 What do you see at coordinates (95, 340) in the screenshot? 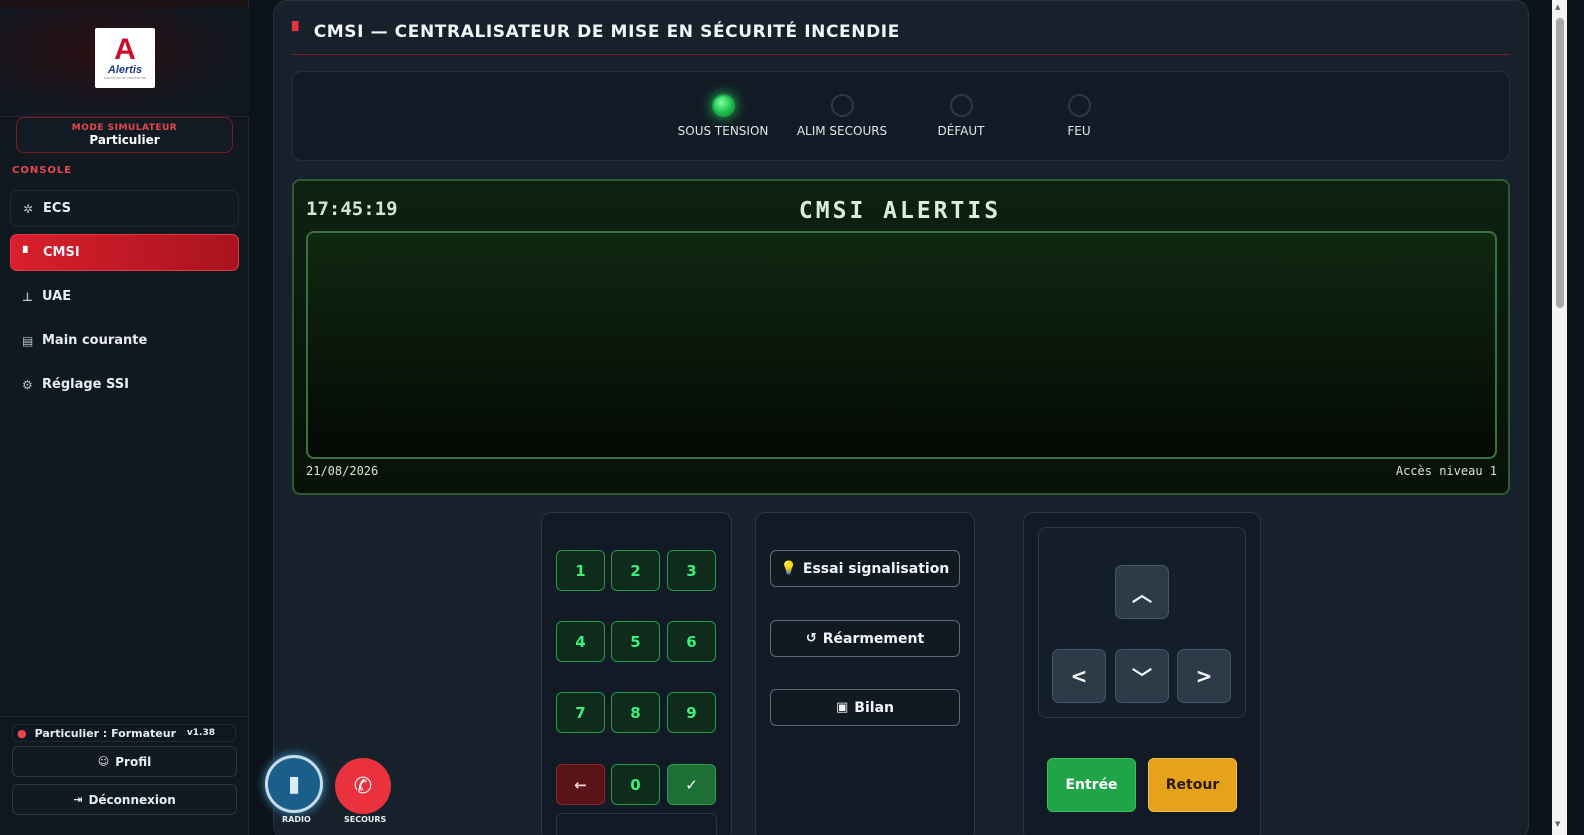
I see `sidebar-item-label: Main courante` at bounding box center [95, 340].